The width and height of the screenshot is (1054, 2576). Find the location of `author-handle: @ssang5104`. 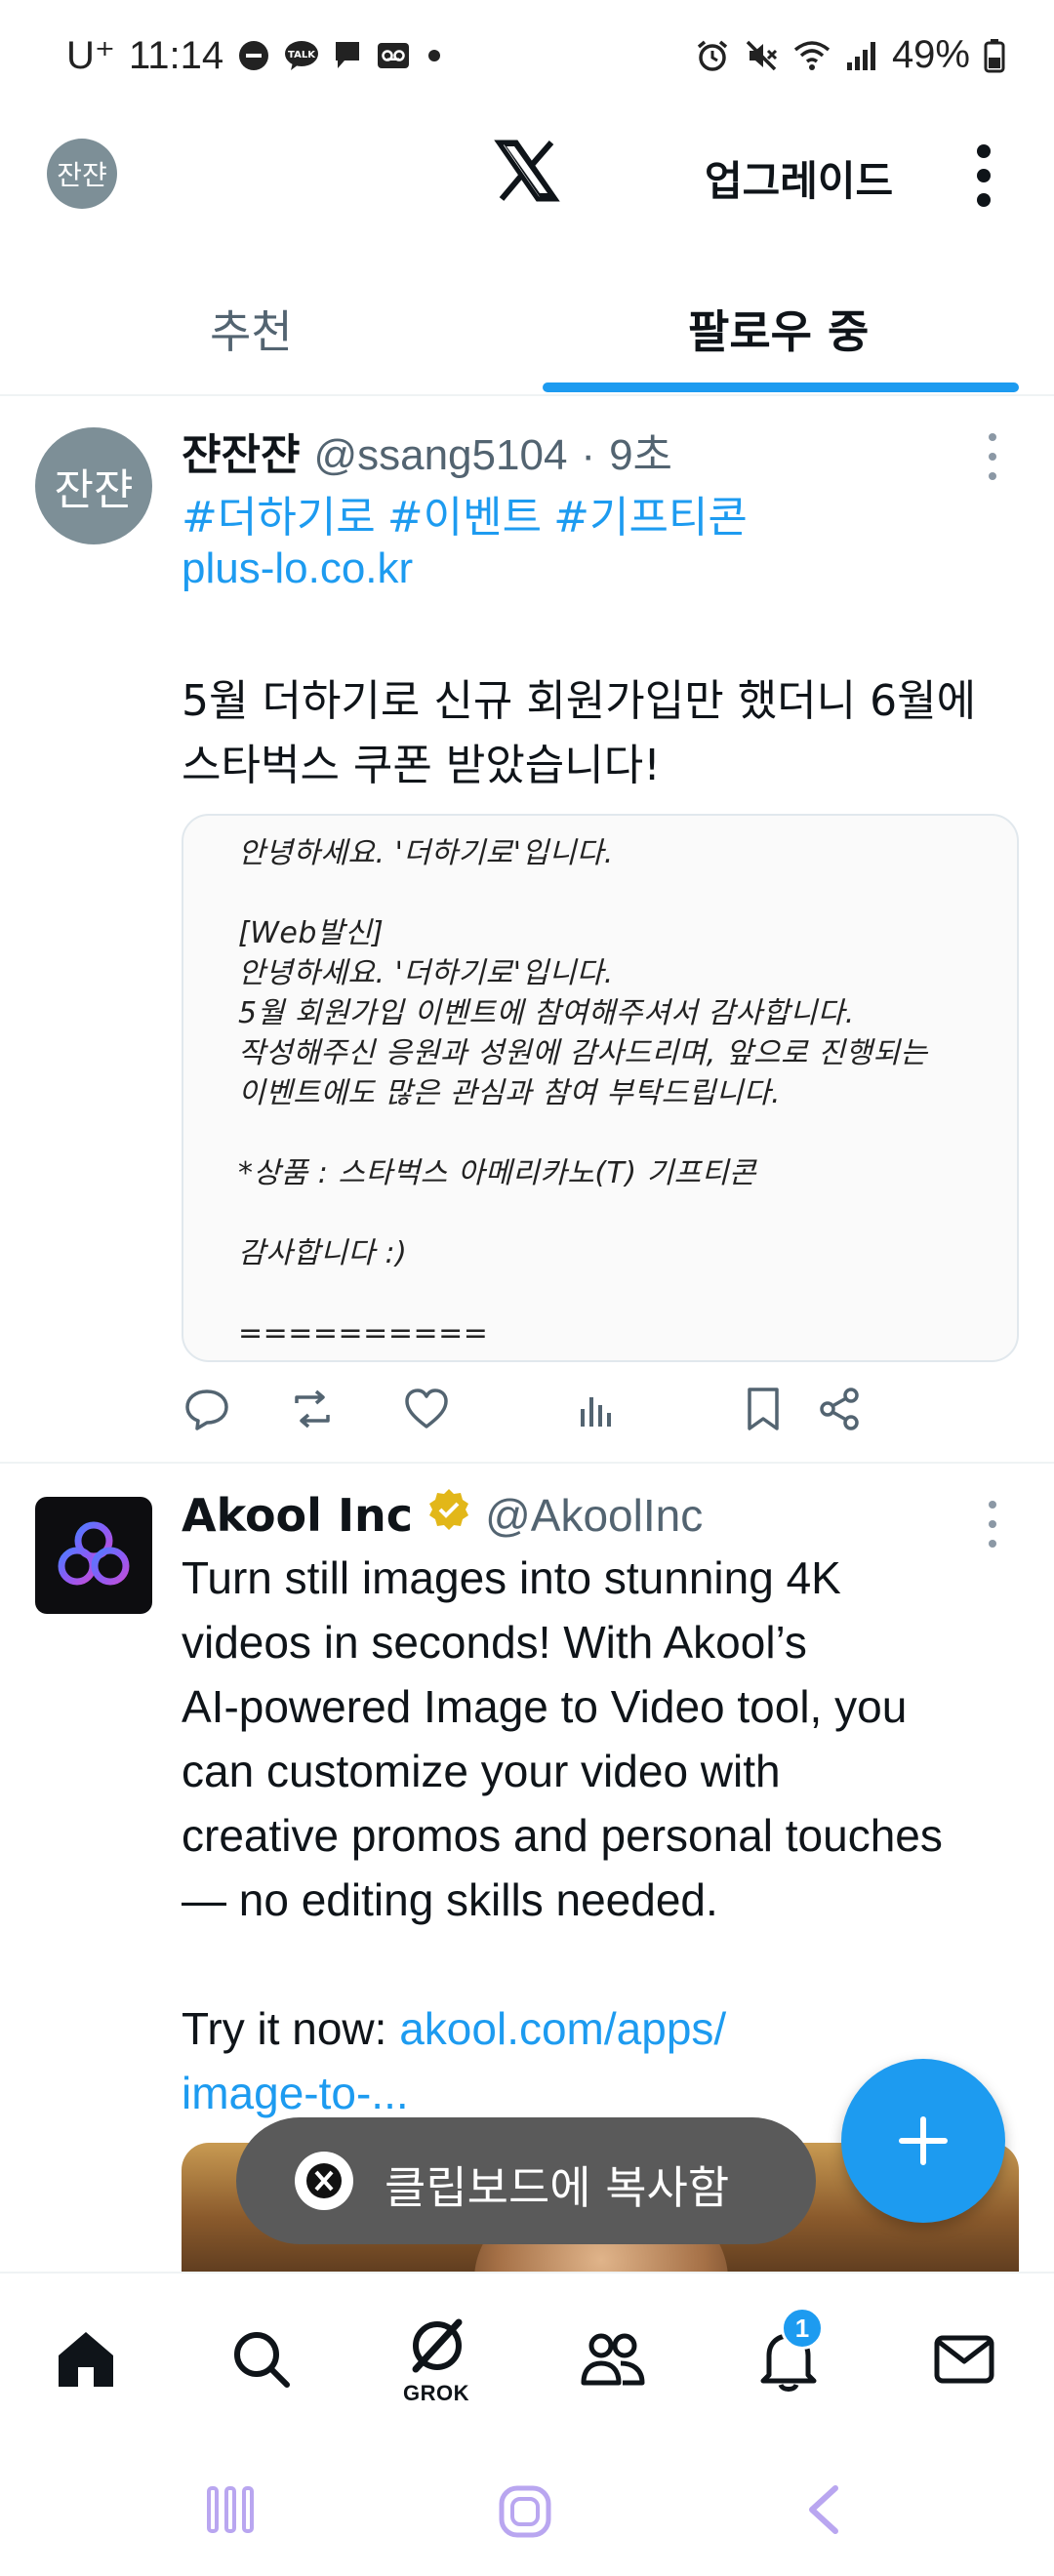

author-handle: @ssang5104 is located at coordinates (440, 455).